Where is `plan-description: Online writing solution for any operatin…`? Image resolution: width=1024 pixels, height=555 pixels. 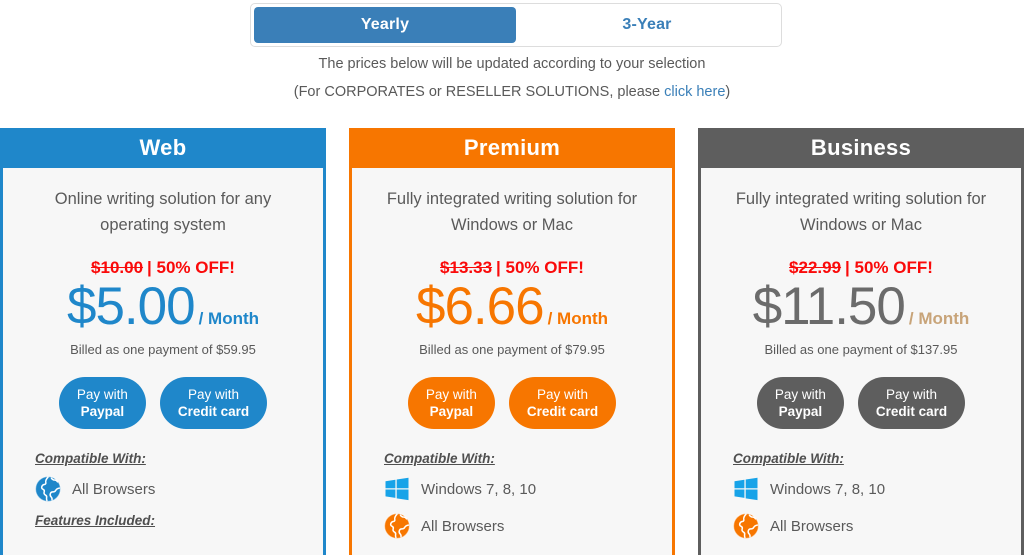 plan-description: Online writing solution for any operatin… is located at coordinates (163, 212).